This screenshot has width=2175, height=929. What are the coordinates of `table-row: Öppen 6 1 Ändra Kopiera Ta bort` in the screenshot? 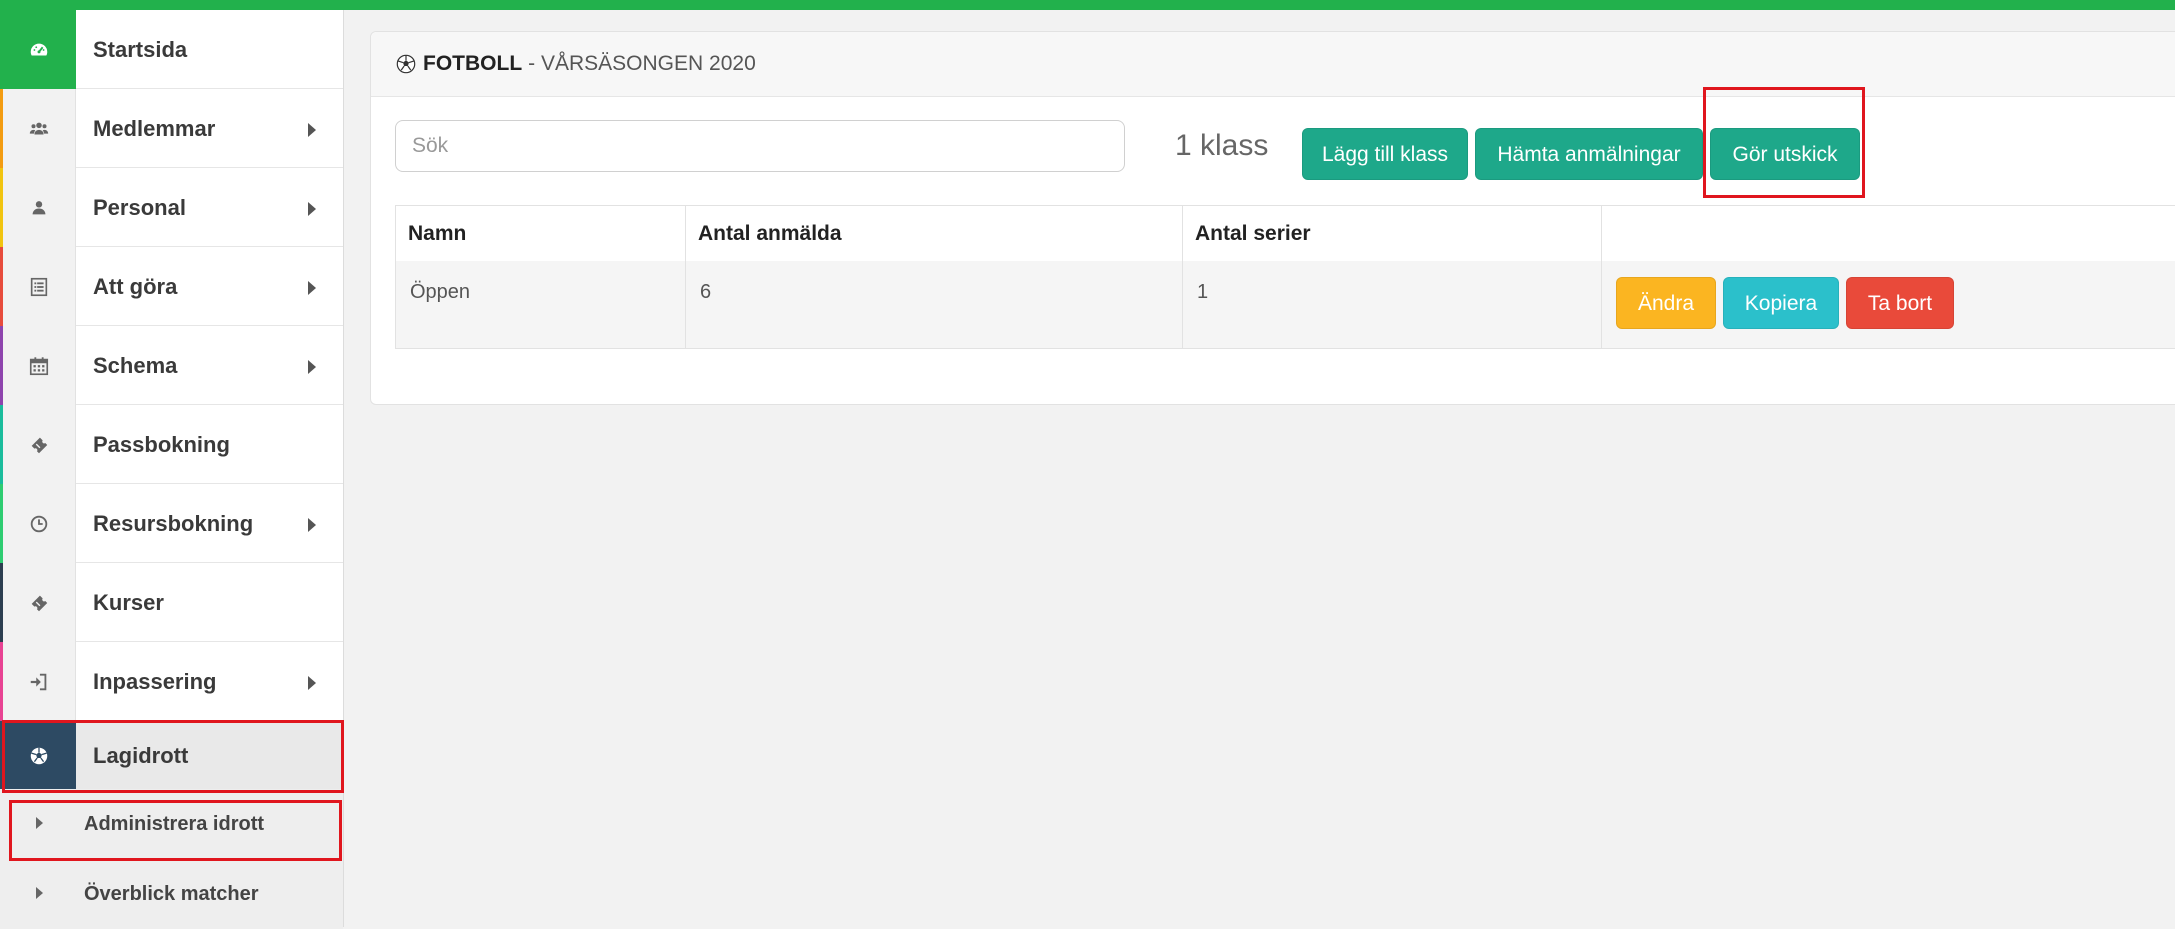 It's located at (1285, 305).